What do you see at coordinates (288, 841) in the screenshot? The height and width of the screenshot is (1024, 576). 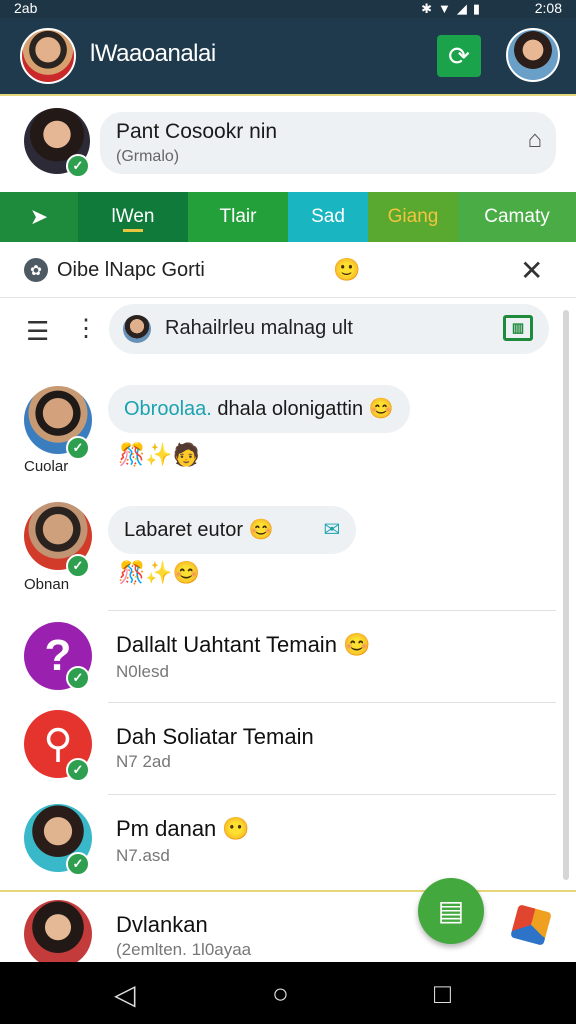 I see `list-item: ✓ Pm danan 😶 N7.asd` at bounding box center [288, 841].